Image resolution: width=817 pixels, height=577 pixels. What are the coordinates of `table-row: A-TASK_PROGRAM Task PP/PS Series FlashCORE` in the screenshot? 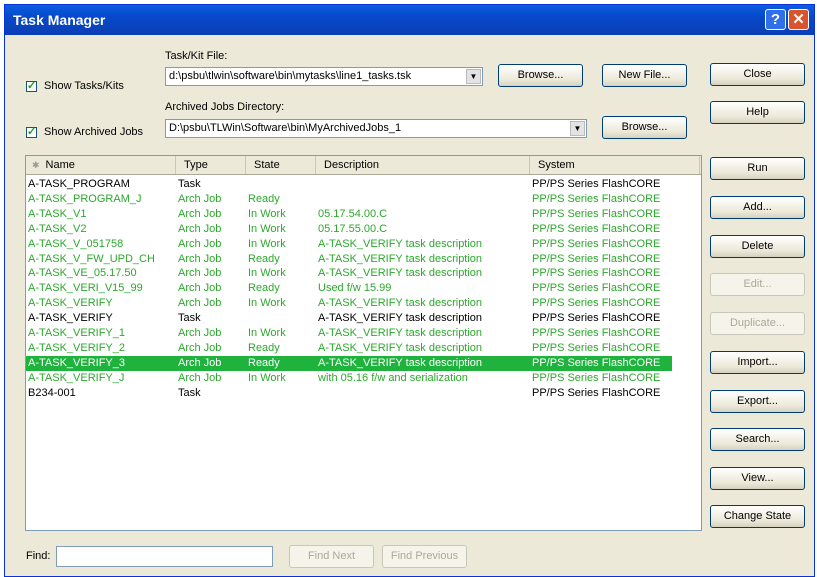 It's located at (349, 184).